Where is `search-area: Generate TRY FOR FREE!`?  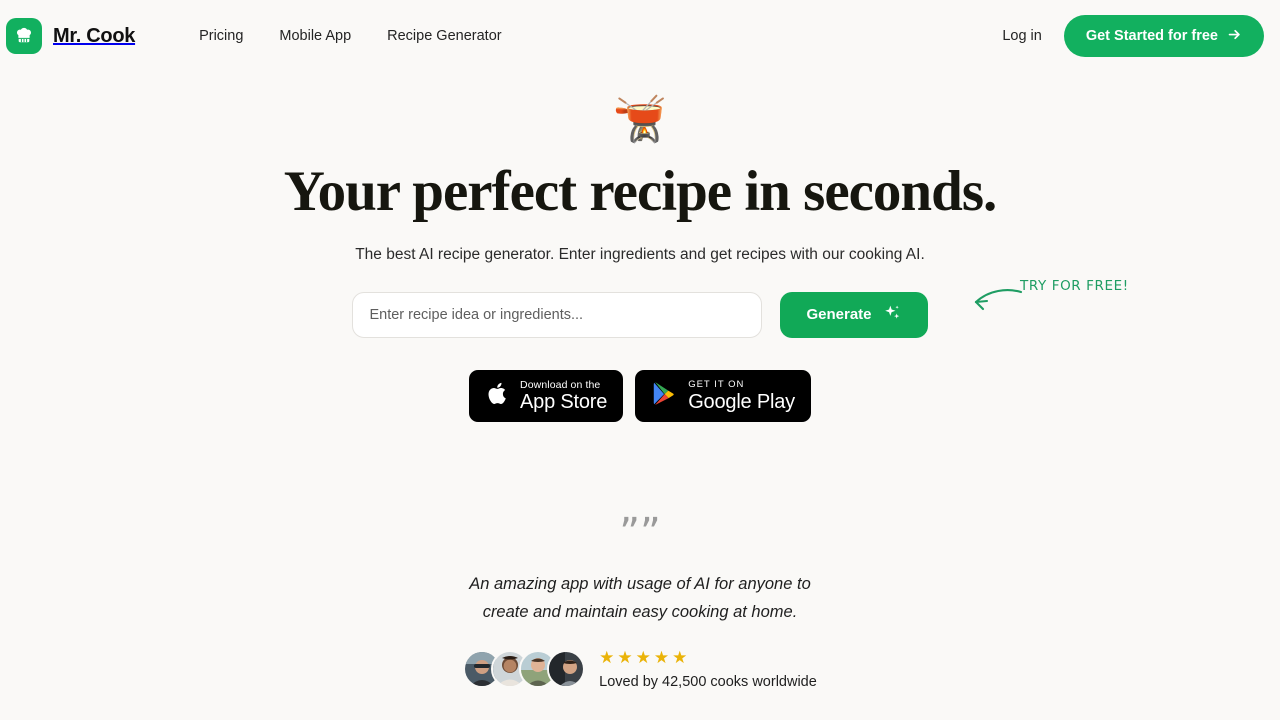
search-area: Generate TRY FOR FREE! is located at coordinates (640, 311).